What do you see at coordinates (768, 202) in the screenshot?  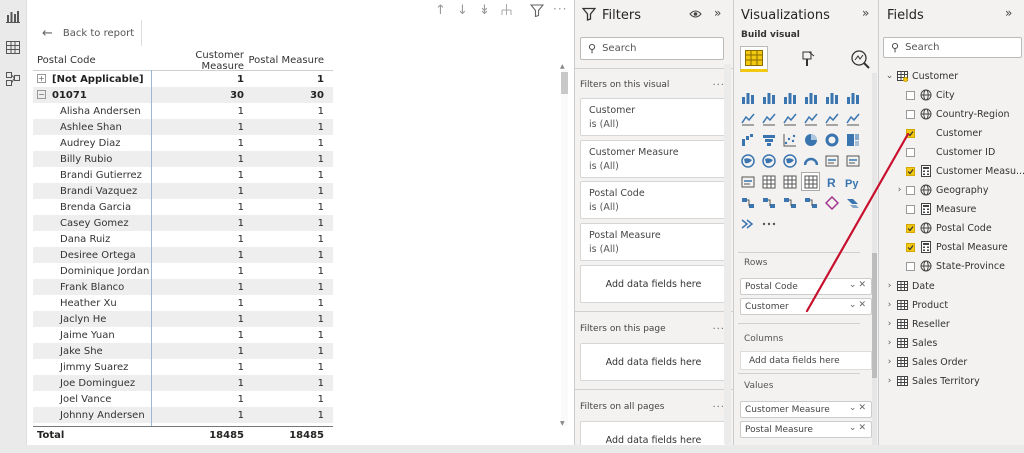 I see `decomposition-tree-icon` at bounding box center [768, 202].